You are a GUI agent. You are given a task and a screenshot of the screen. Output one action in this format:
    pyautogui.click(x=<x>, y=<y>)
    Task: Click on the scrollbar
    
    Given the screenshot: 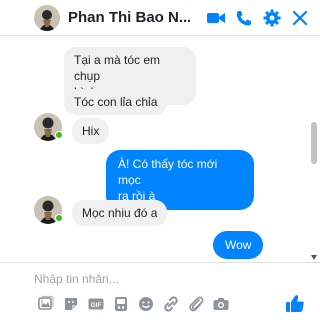 What is the action you would take?
    pyautogui.click(x=314, y=152)
    